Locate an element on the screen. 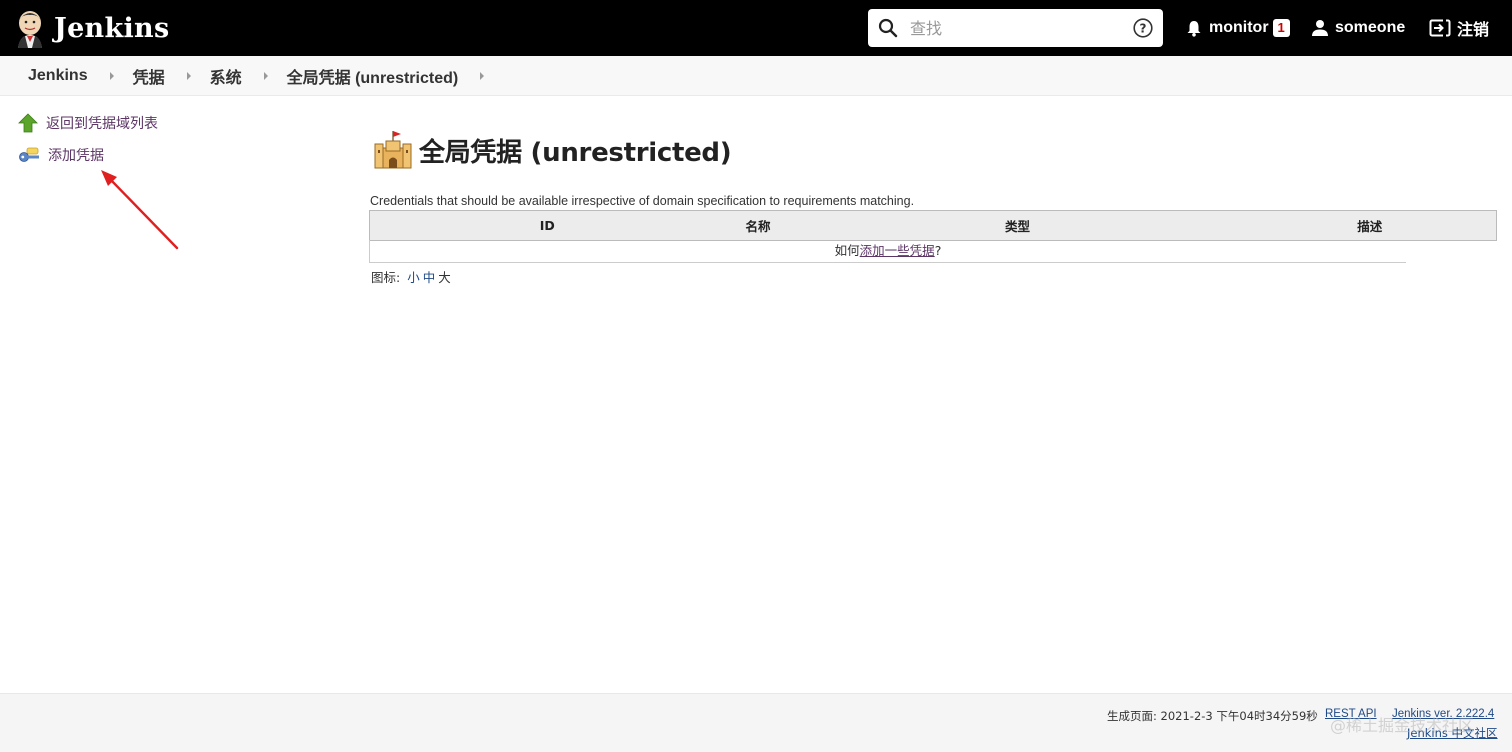 The image size is (1512, 752). icon-size-medium: 中 is located at coordinates (429, 277).